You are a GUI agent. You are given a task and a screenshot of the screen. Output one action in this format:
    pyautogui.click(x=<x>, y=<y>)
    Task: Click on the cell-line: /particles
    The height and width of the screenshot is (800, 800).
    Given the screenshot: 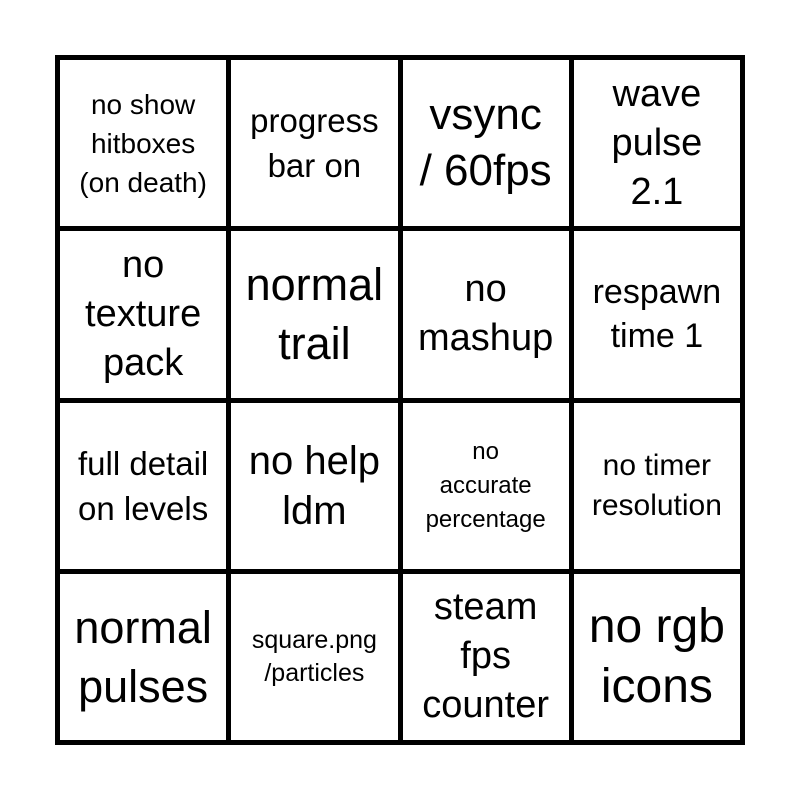 What is the action you would take?
    pyautogui.click(x=314, y=672)
    